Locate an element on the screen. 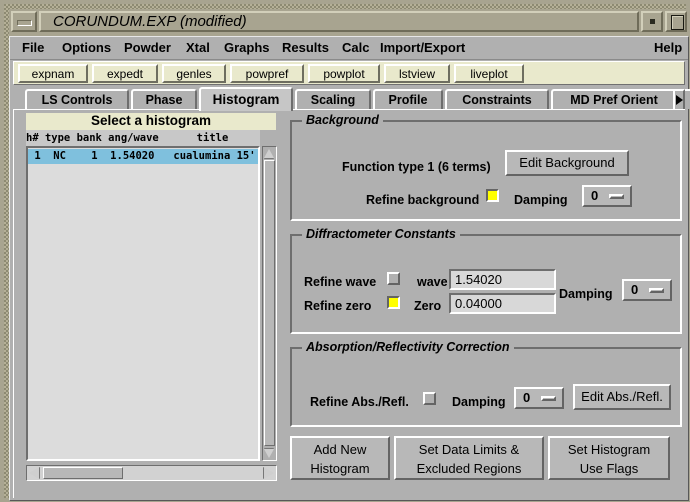 This screenshot has width=690, height=502. absorption-damping-value: 0 is located at coordinates (527, 397).